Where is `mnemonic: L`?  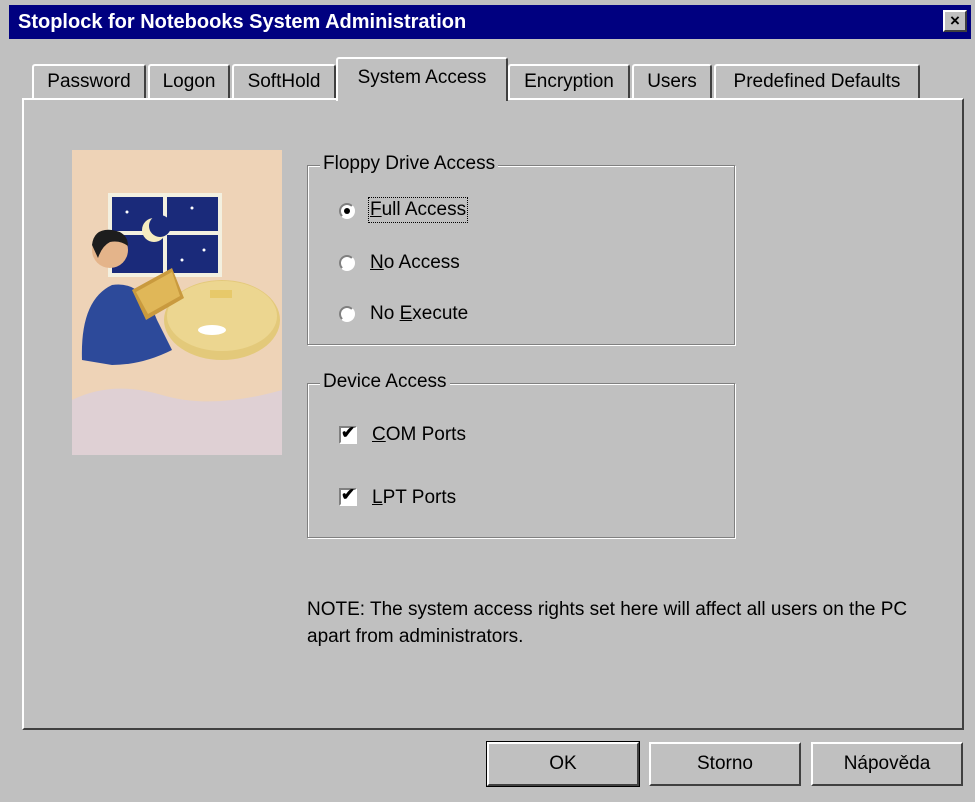 mnemonic: L is located at coordinates (377, 497).